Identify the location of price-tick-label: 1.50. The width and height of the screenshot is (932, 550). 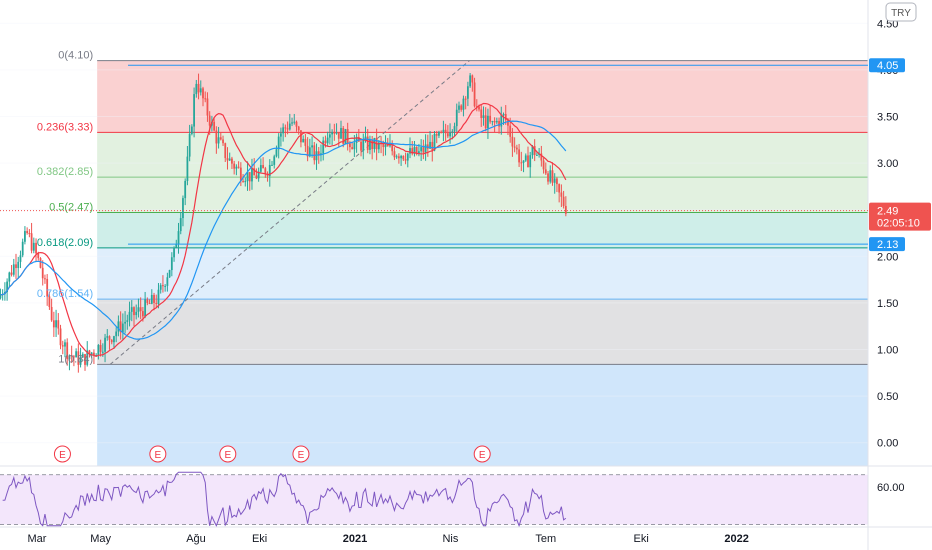
(887, 304).